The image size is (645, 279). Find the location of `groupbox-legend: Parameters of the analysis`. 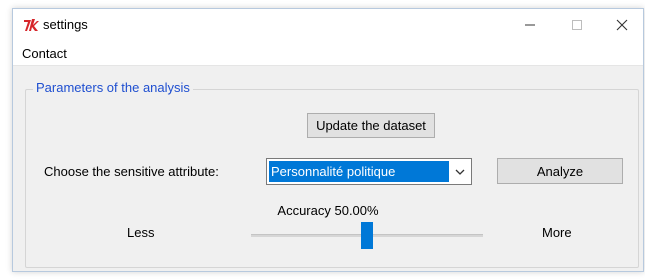

groupbox-legend: Parameters of the analysis is located at coordinates (113, 87).